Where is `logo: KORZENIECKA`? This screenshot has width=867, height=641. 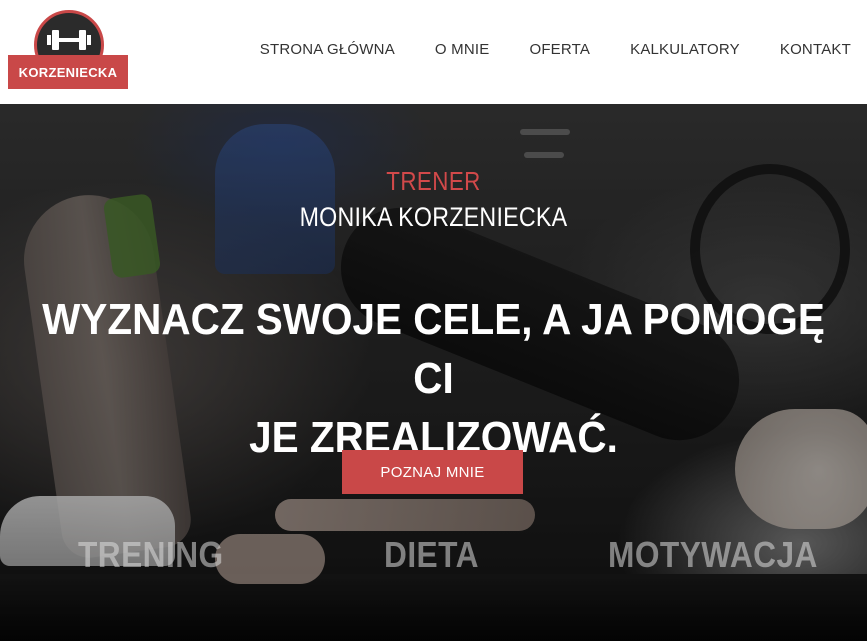 logo: KORZENIECKA is located at coordinates (68, 50).